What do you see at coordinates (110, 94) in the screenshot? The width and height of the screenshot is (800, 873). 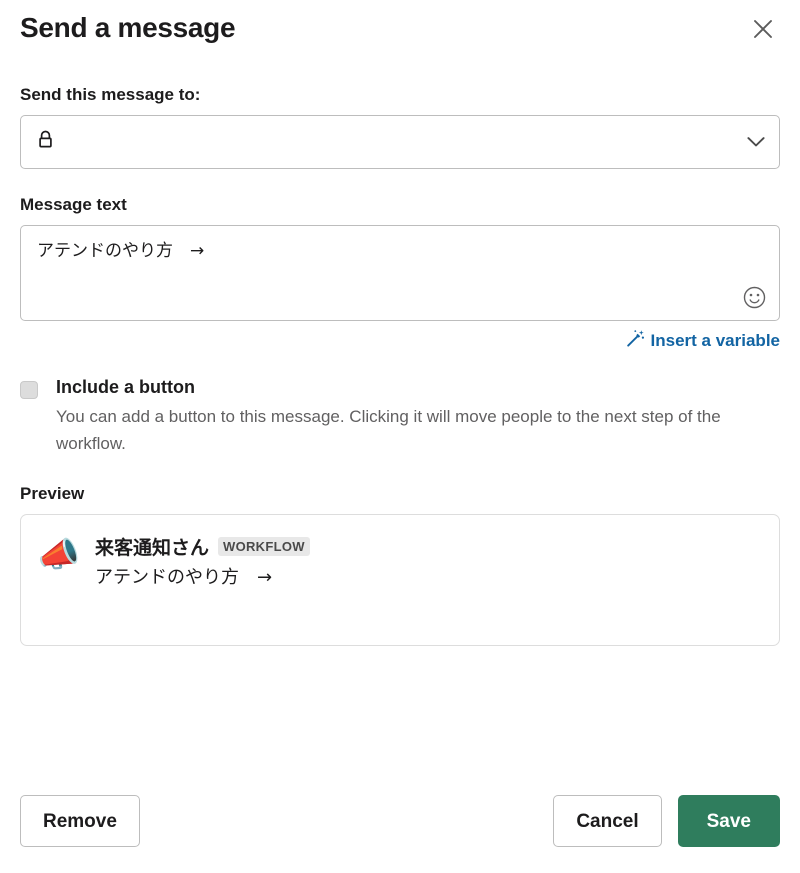 I see `recipient-label: Send this message to:` at bounding box center [110, 94].